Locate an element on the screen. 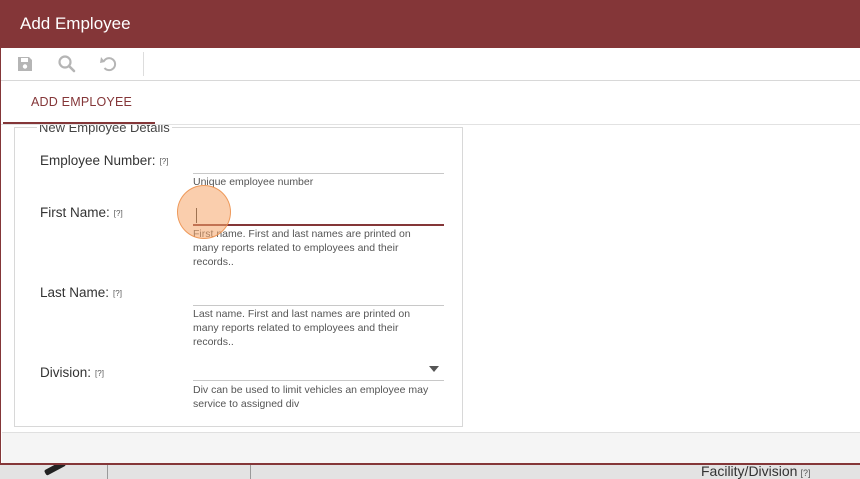 The height and width of the screenshot is (479, 860). employee-number-hint: Unique employee number is located at coordinates (253, 182).